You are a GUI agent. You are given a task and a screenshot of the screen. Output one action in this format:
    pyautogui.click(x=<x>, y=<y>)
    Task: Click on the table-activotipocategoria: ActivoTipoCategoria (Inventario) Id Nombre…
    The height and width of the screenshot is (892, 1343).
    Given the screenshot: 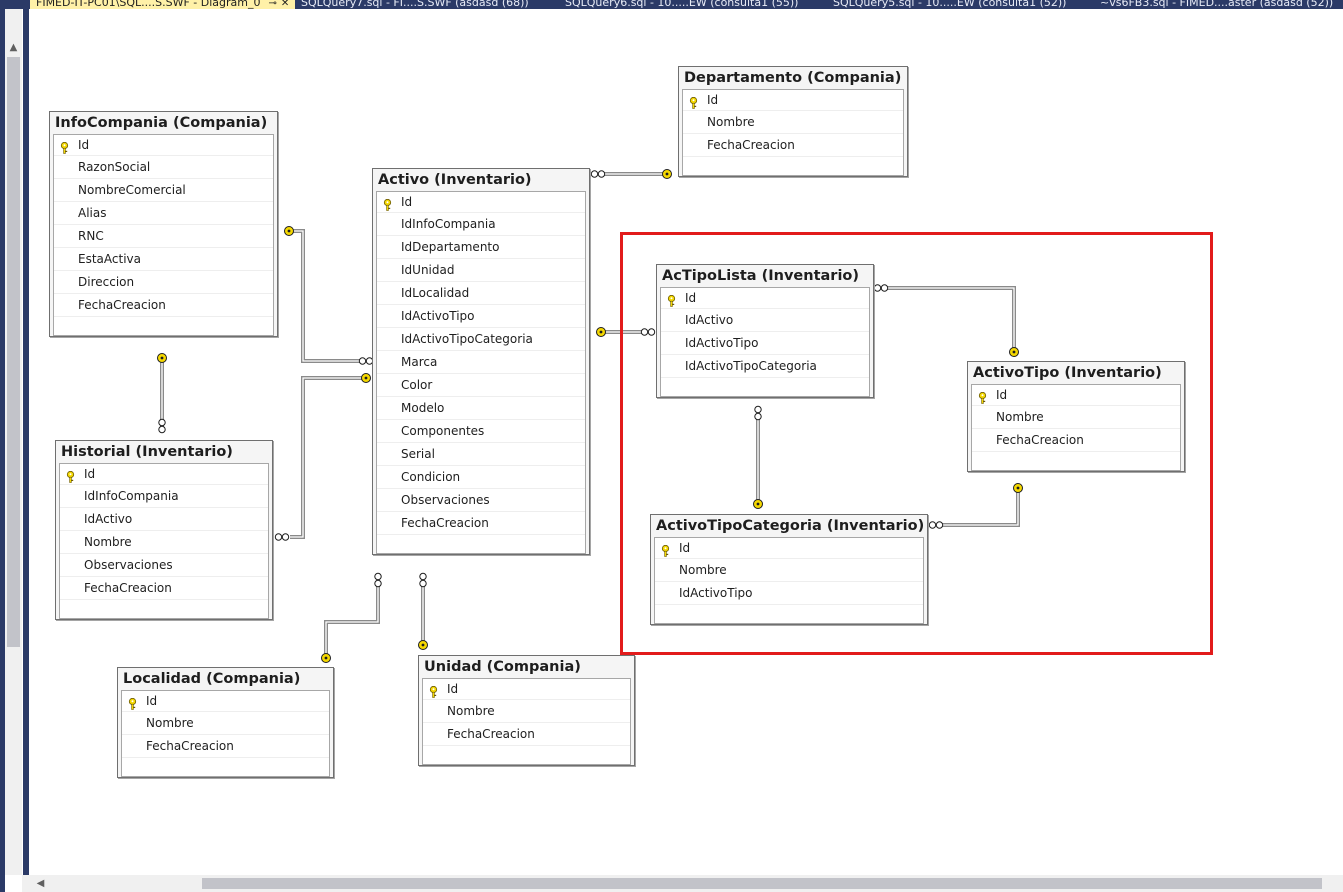 What is the action you would take?
    pyautogui.click(x=789, y=569)
    